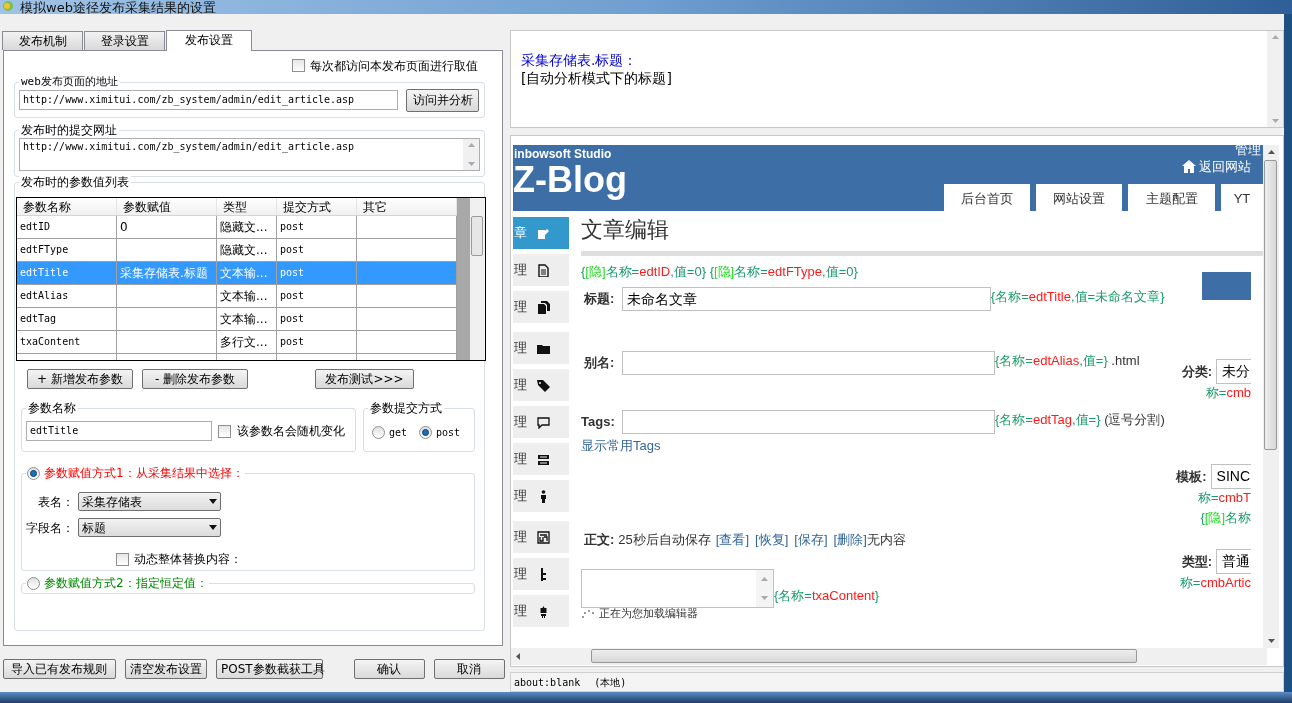 This screenshot has width=1292, height=703. Describe the element at coordinates (149, 527) in the screenshot. I see `dropdown: 标题` at that location.